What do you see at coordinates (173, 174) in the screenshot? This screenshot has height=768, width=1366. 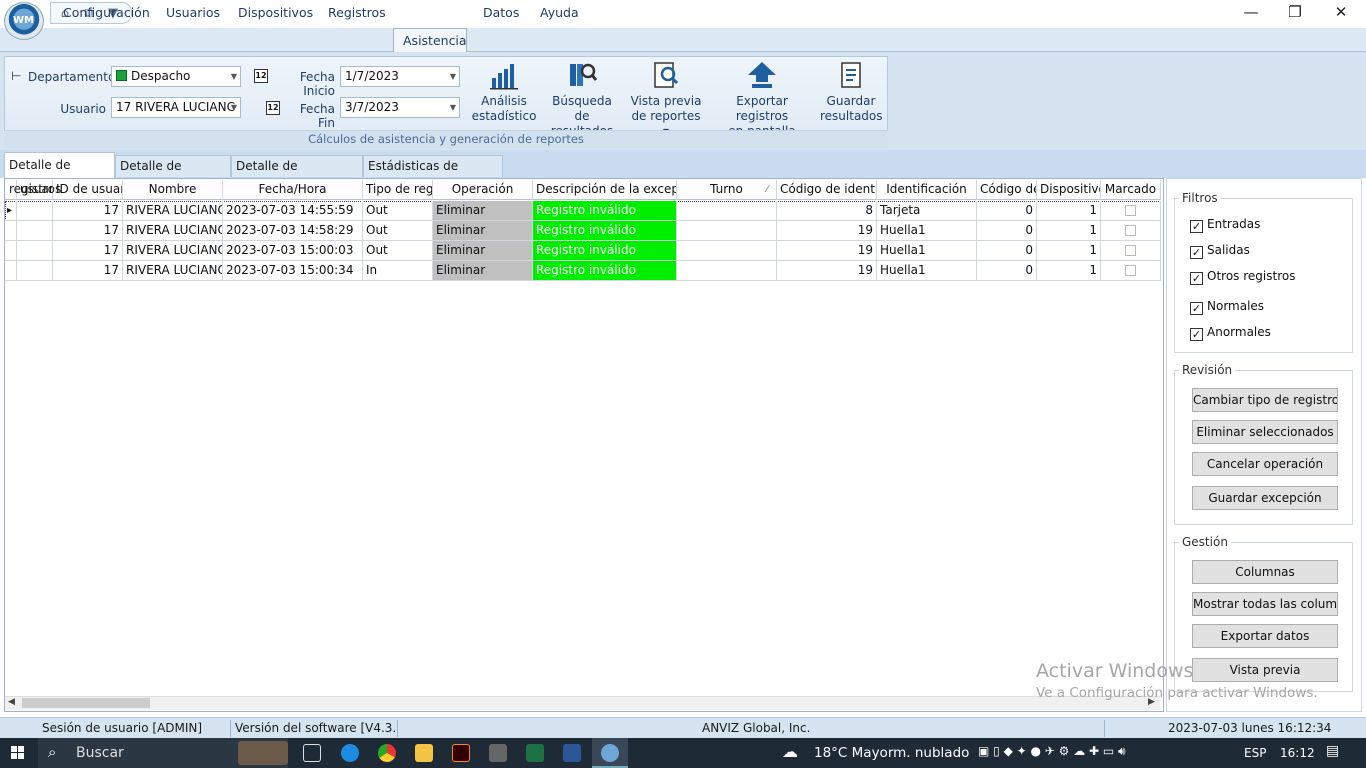 I see `tab-detalle-asistencia: Detalle de asistencia` at bounding box center [173, 174].